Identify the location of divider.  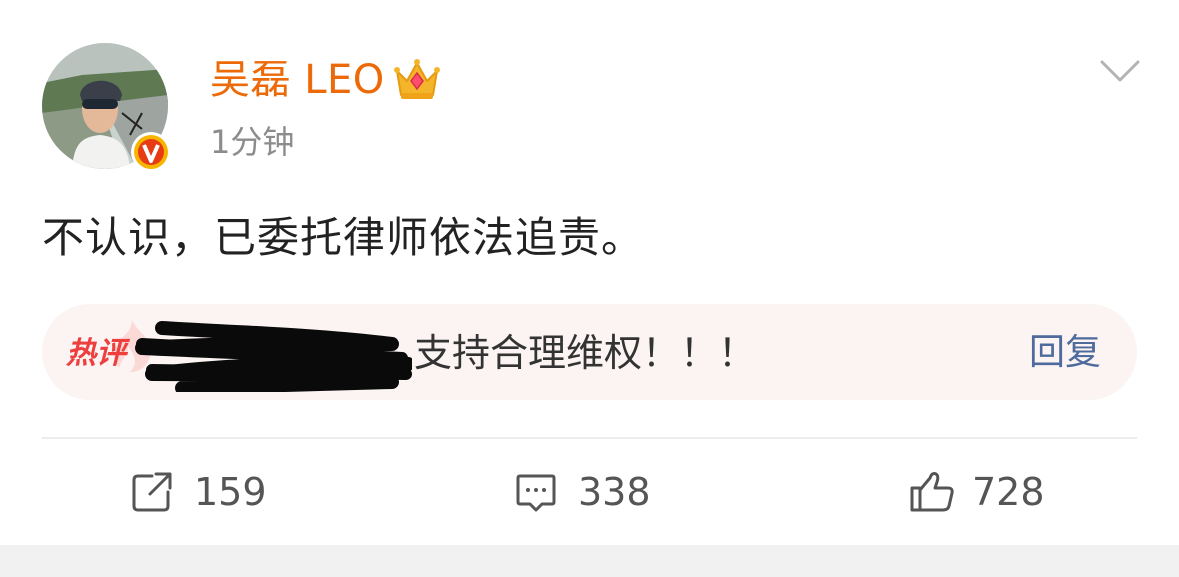
(589, 438).